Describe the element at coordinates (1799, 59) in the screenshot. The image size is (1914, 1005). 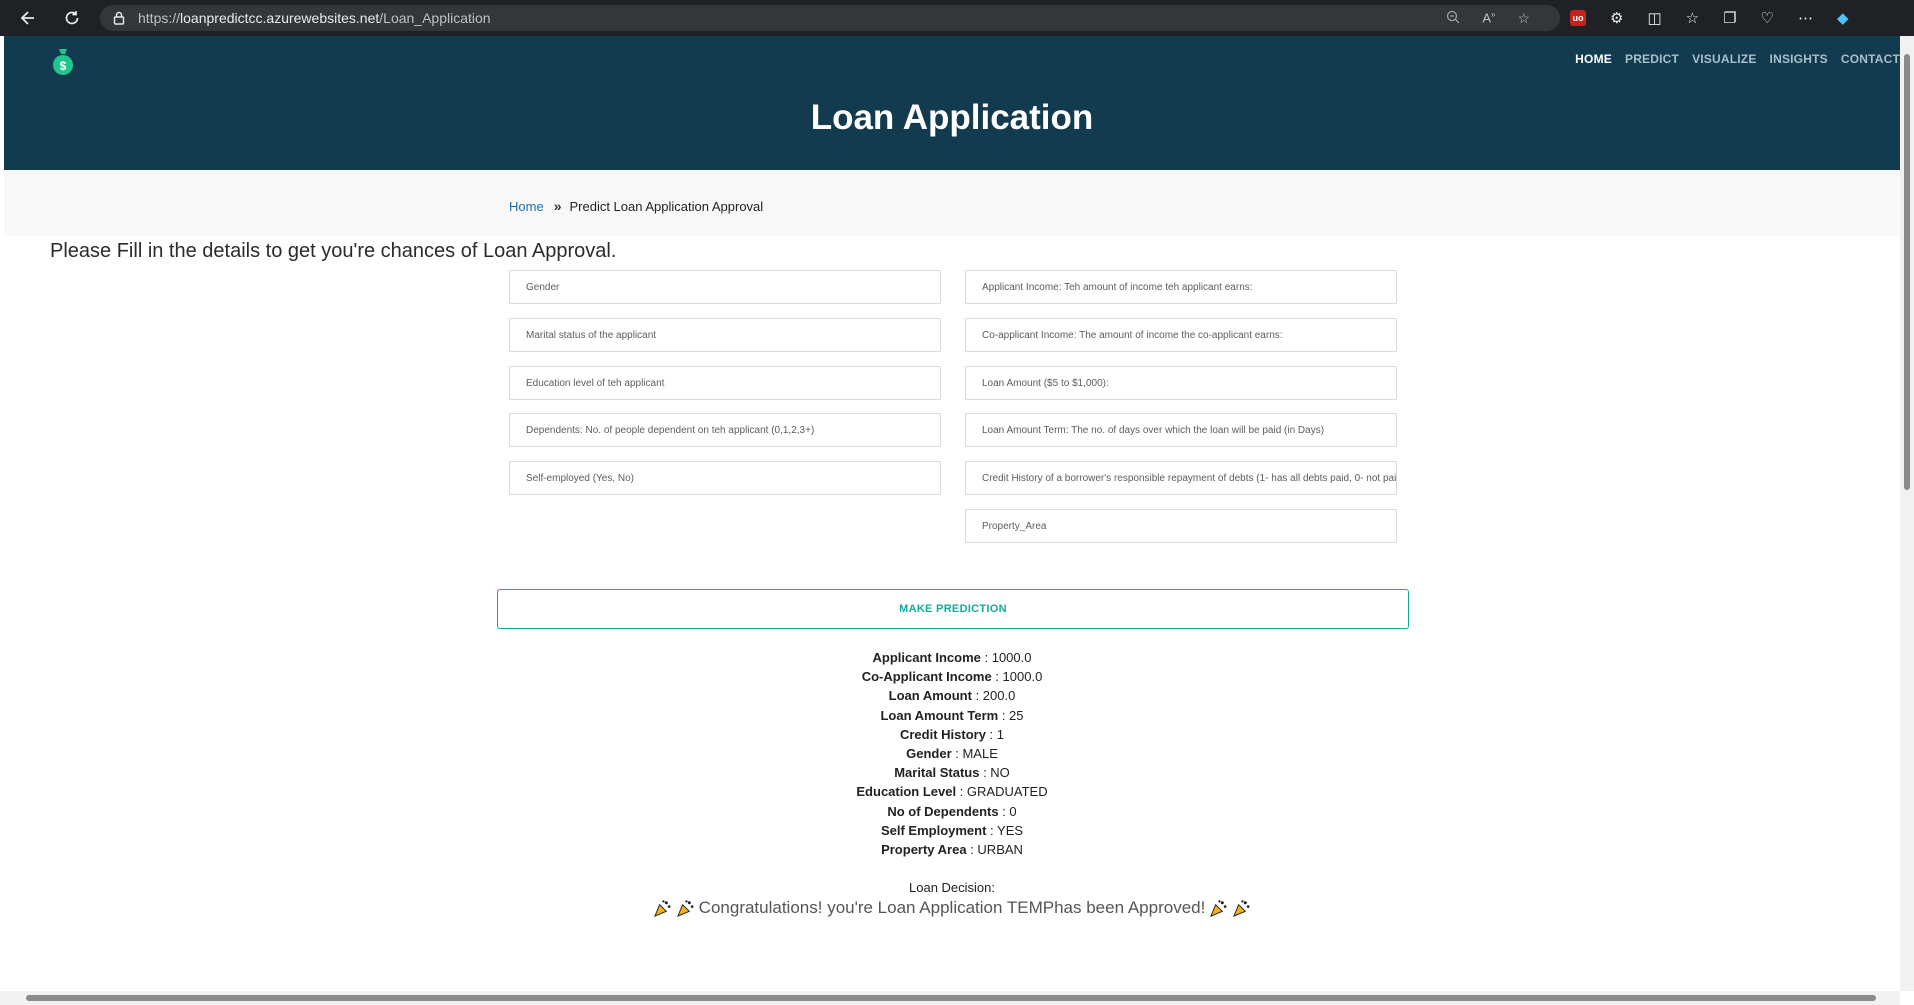
I see `nav-insights: INSIGHTS` at that location.